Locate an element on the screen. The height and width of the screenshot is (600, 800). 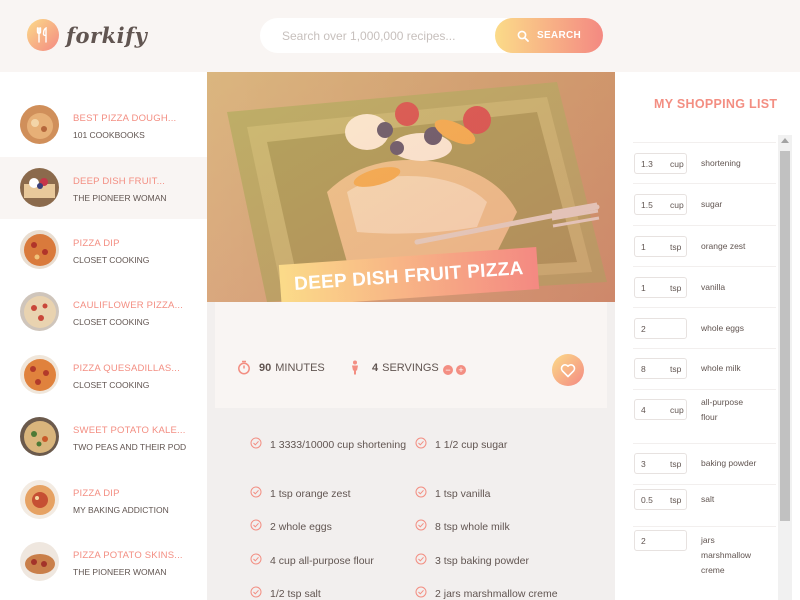
logo: forkify is located at coordinates (87, 35).